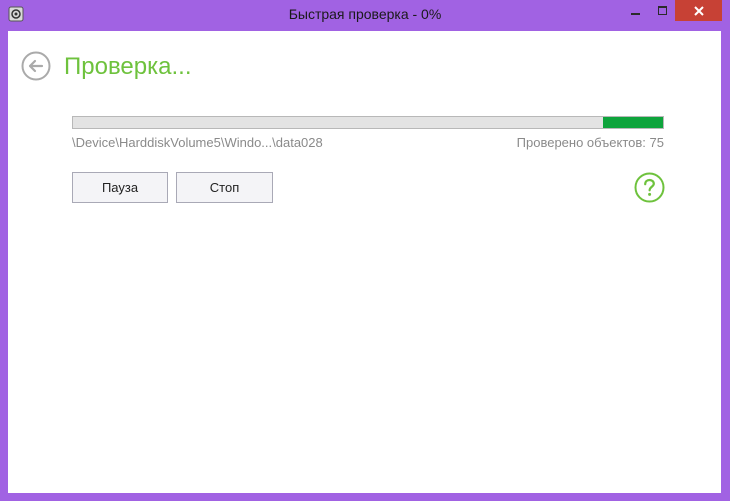 The width and height of the screenshot is (730, 501). What do you see at coordinates (224, 187) in the screenshot?
I see `stop-button: Стоп` at bounding box center [224, 187].